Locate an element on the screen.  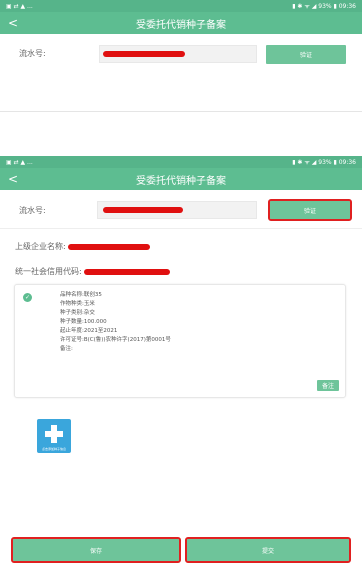
plus-icon-bar is located at coordinates (54, 434).